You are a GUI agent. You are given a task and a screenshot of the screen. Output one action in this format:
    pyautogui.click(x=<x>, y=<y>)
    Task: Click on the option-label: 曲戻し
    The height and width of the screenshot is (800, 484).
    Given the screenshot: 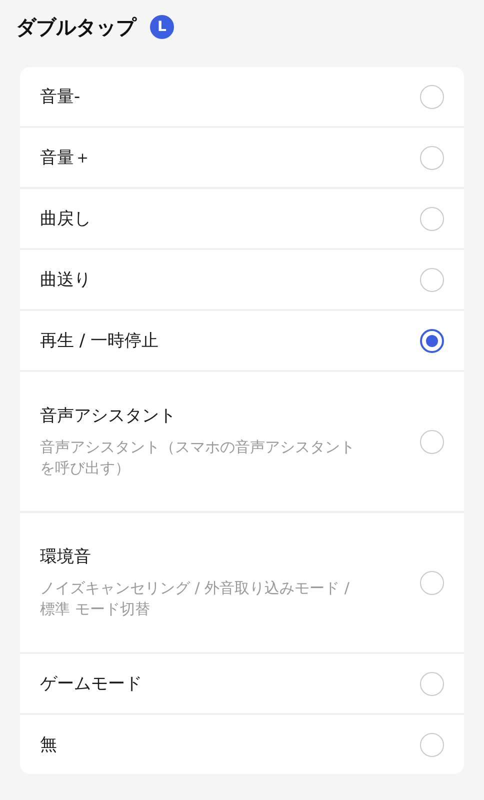 What is the action you would take?
    pyautogui.click(x=65, y=219)
    